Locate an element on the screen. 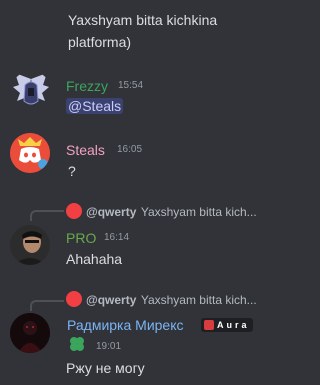 Image resolution: width=320 pixels, height=385 pixels. tag-icon is located at coordinates (209, 325).